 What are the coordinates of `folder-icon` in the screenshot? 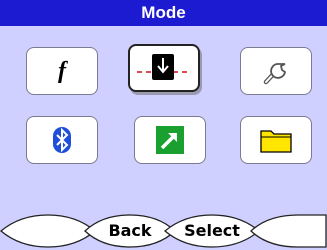 It's located at (276, 141).